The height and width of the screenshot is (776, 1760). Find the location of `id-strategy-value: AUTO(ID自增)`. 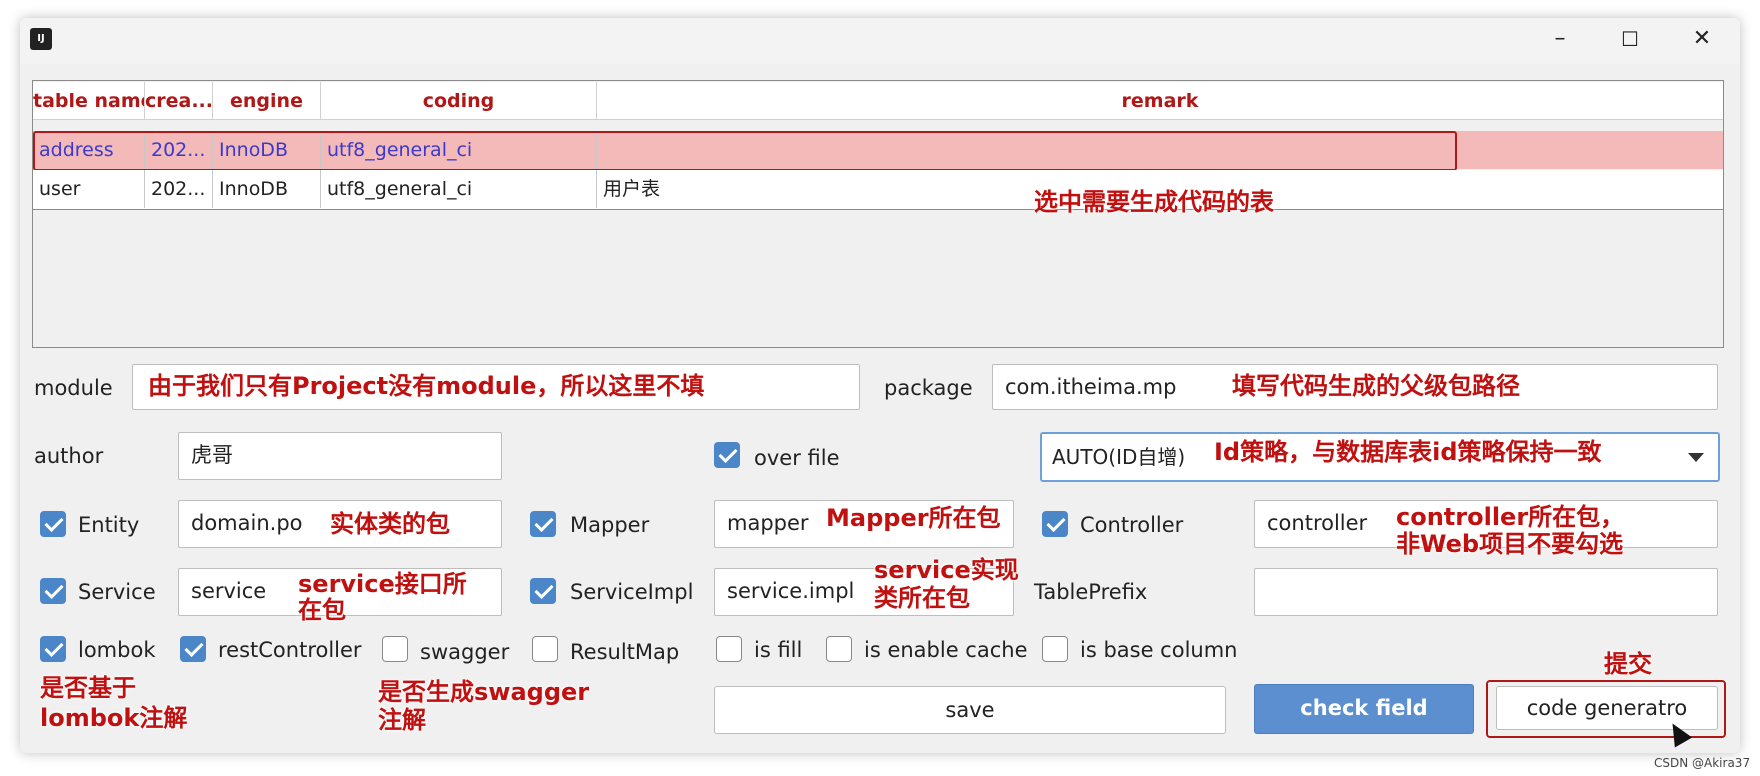

id-strategy-value: AUTO(ID自增) is located at coordinates (1119, 457).